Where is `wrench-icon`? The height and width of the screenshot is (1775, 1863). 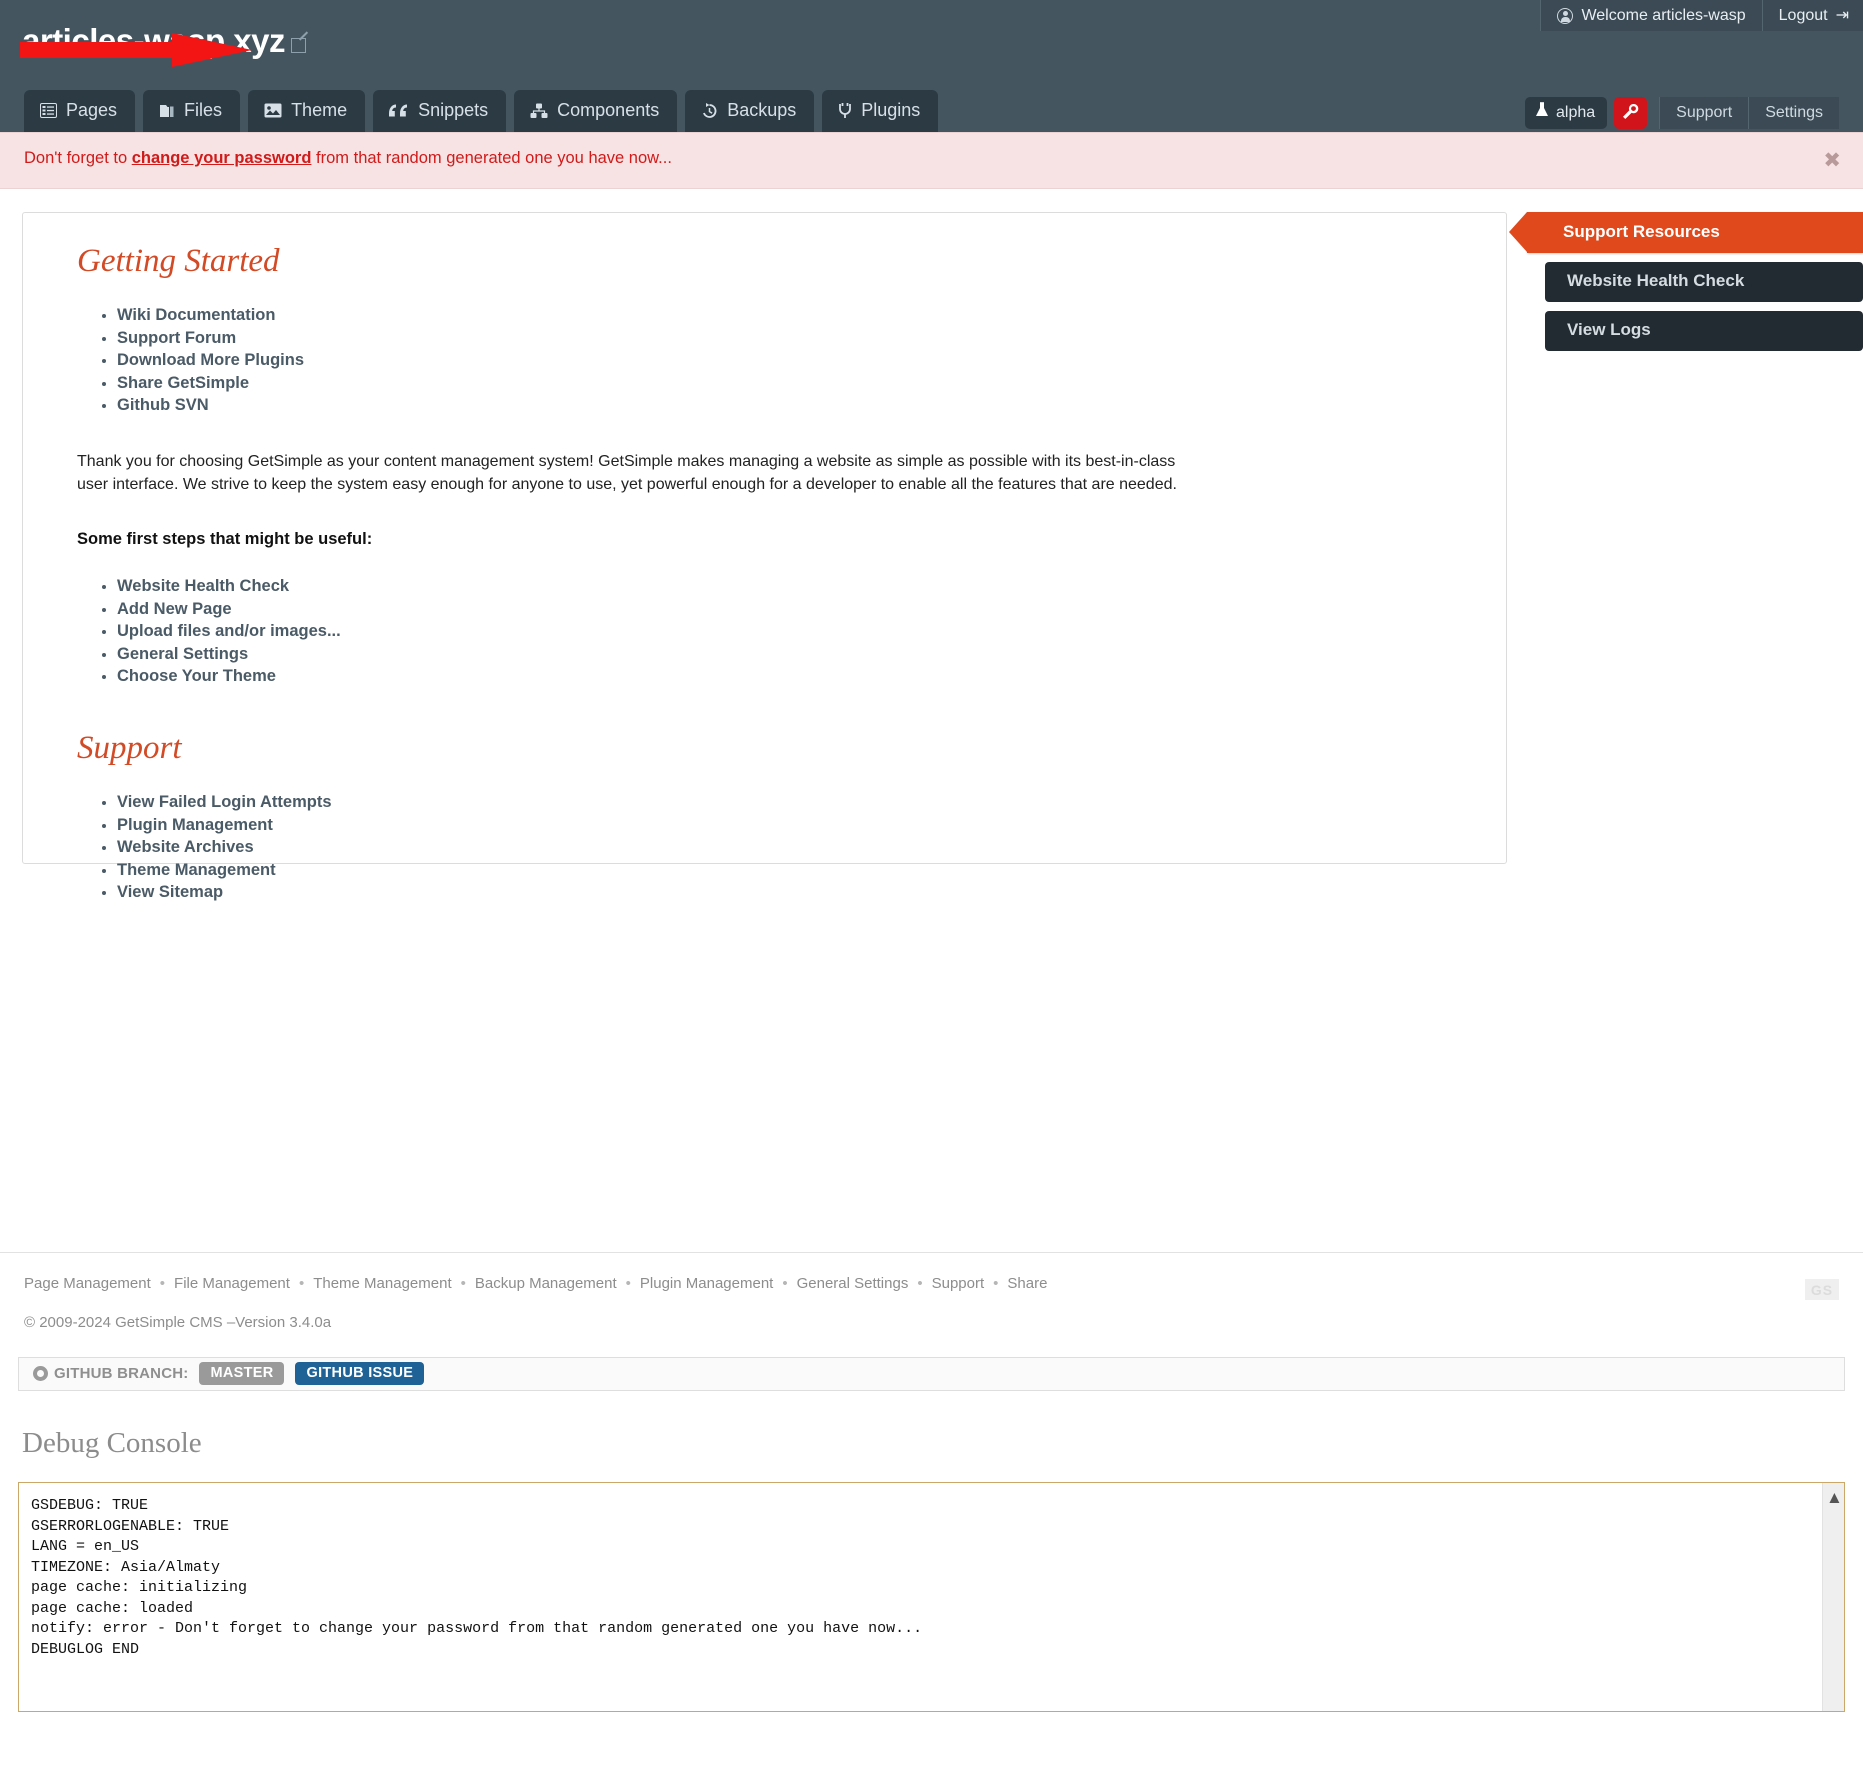 wrench-icon is located at coordinates (1630, 113).